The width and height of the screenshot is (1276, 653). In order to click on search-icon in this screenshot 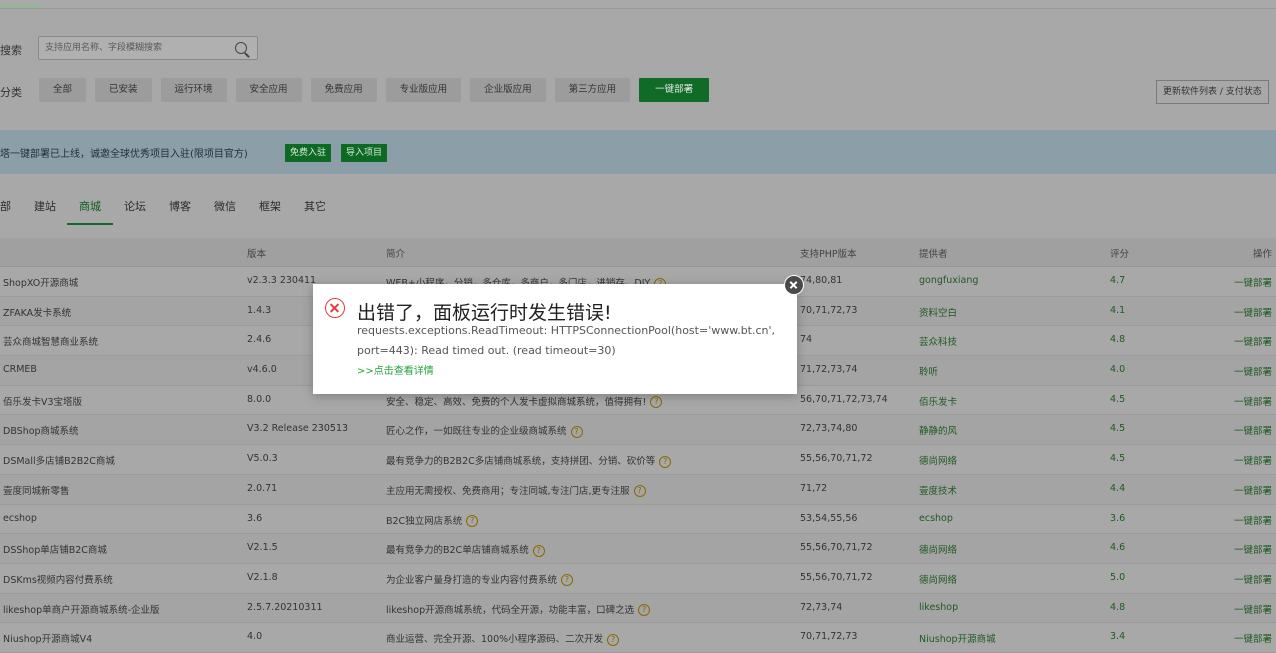, I will do `click(241, 48)`.